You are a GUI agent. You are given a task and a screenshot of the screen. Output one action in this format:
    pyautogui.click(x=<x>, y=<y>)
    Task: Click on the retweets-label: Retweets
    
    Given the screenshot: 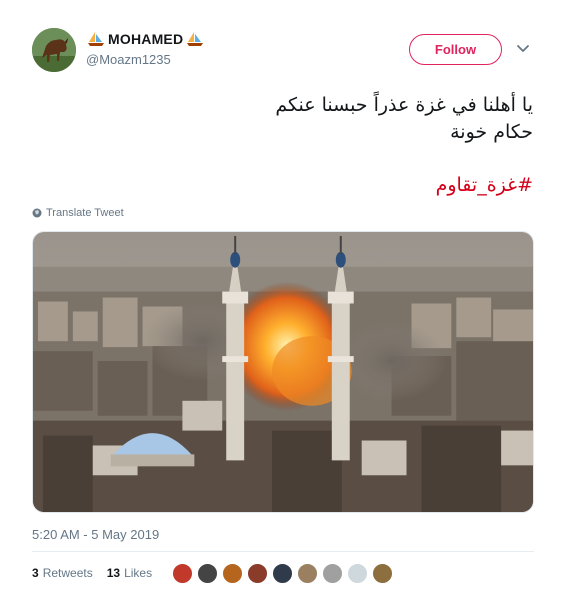 What is the action you would take?
    pyautogui.click(x=68, y=573)
    